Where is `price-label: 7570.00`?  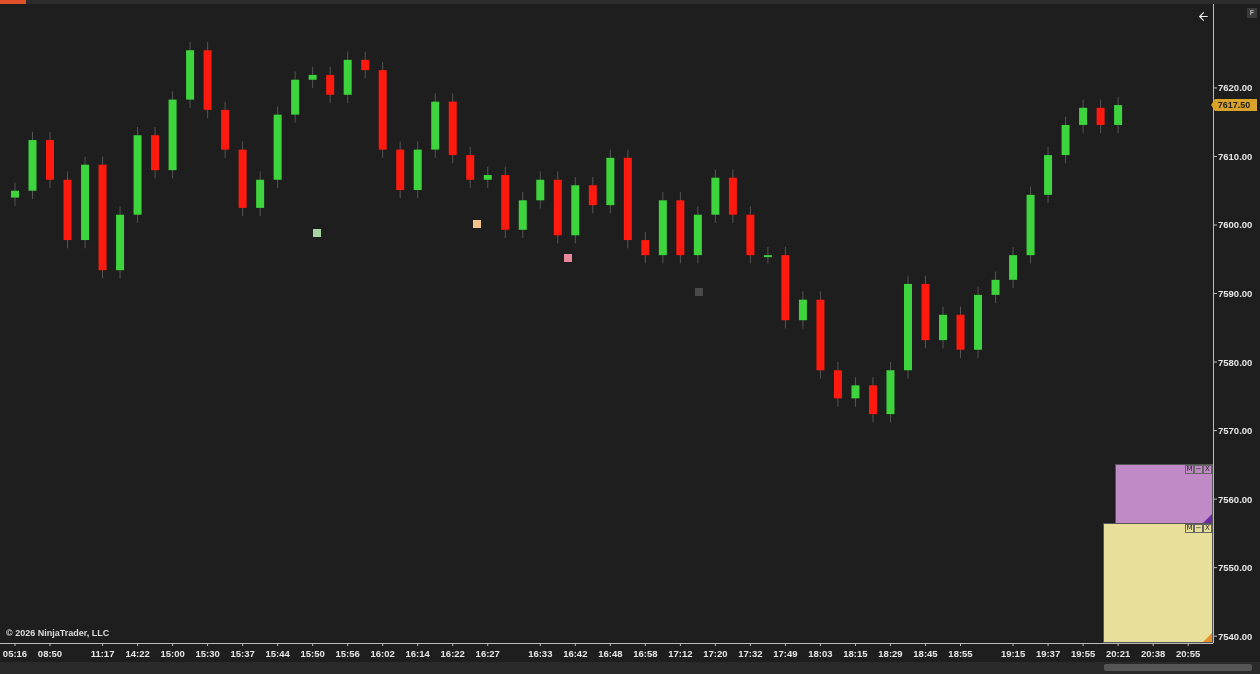
price-label: 7570.00 is located at coordinates (1235, 431).